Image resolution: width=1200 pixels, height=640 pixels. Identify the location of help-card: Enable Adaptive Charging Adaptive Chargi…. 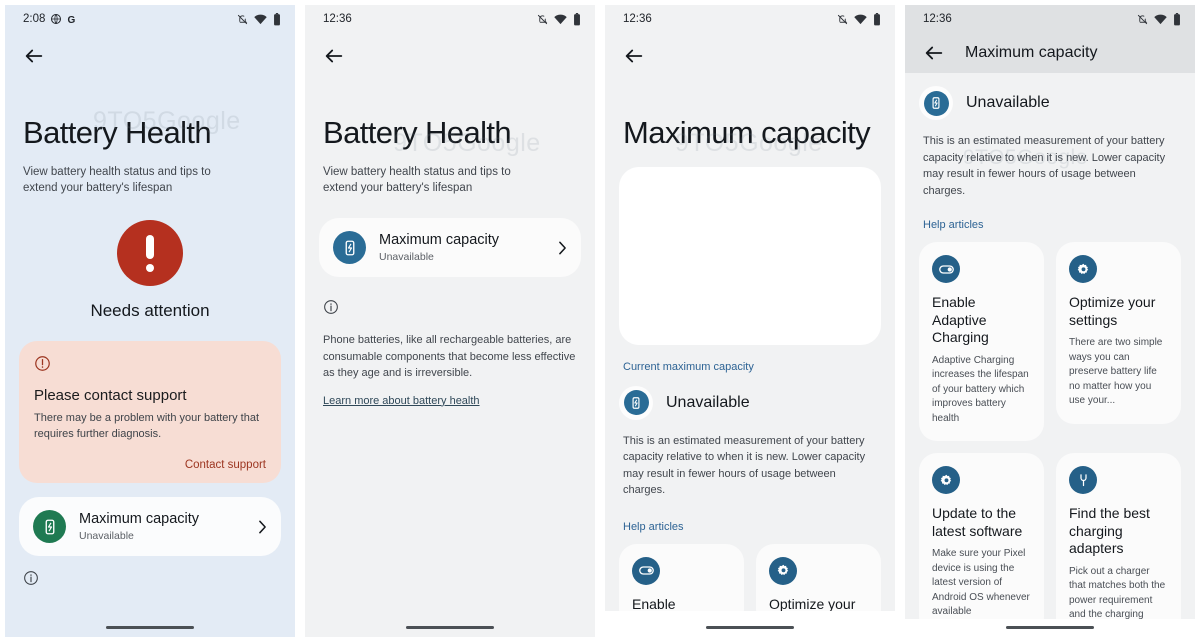
(981, 341).